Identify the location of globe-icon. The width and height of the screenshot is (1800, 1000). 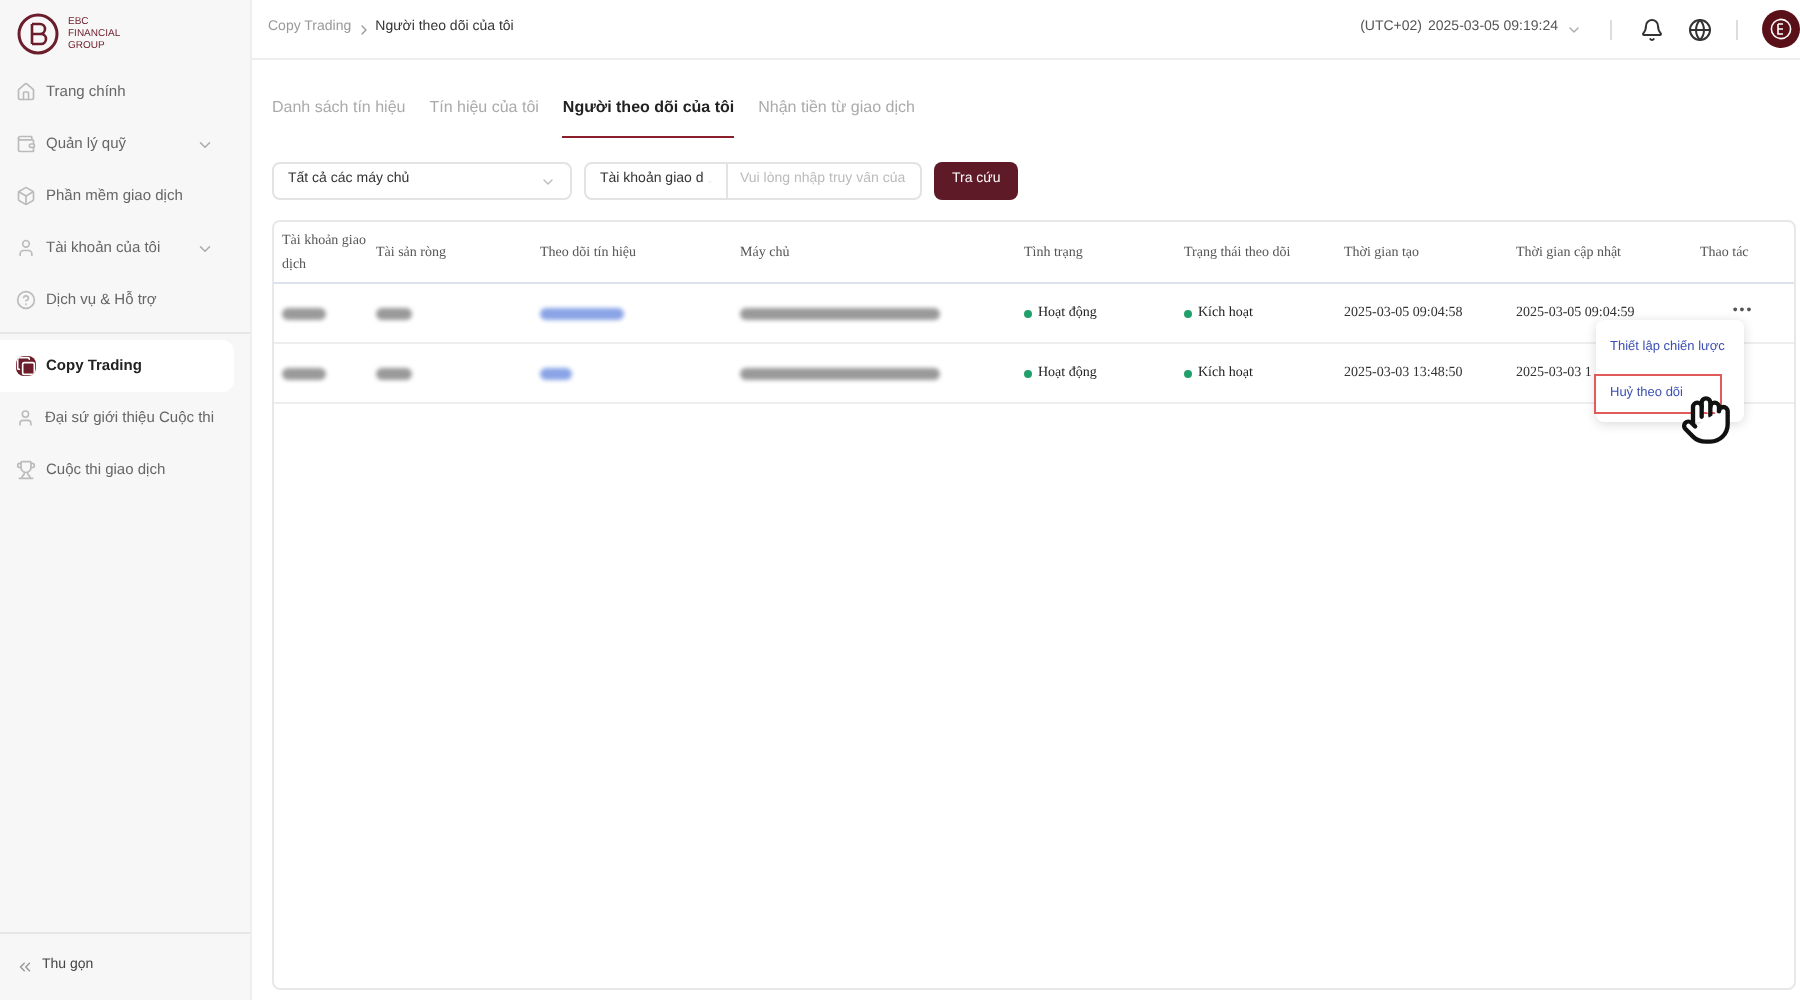
(1700, 29).